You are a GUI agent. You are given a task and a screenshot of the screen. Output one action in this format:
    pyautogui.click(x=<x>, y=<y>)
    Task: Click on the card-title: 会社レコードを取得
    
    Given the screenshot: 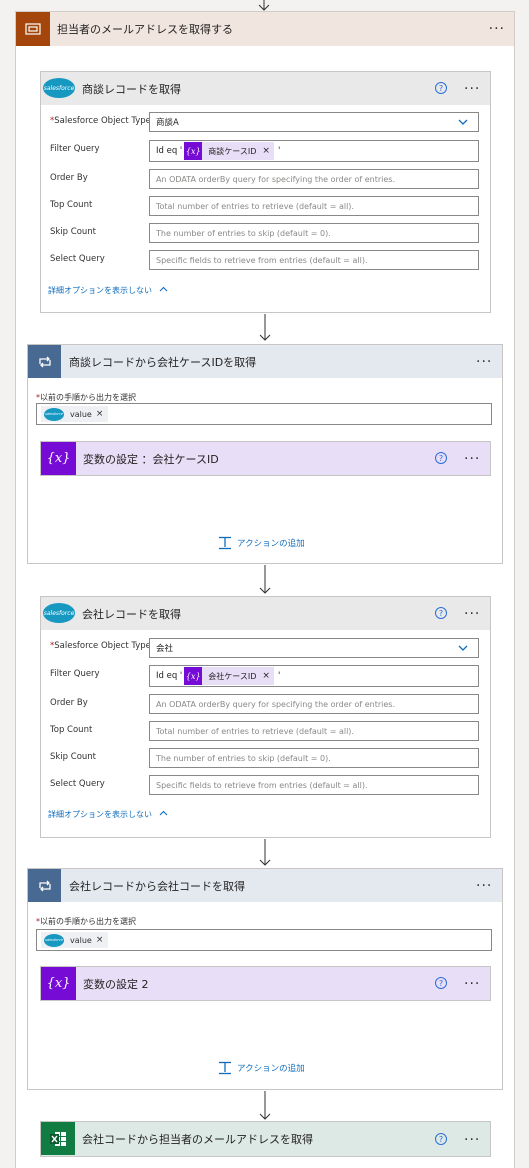 What is the action you would take?
    pyautogui.click(x=131, y=614)
    